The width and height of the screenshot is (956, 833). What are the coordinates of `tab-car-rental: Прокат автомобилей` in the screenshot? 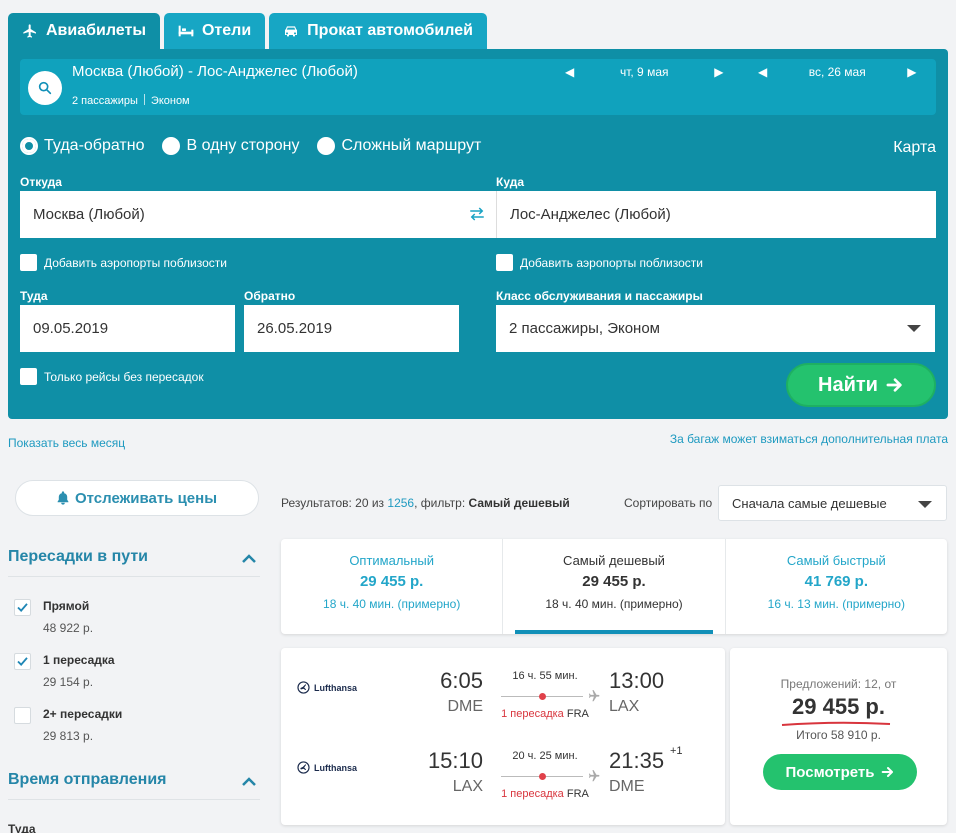 It's located at (378, 31).